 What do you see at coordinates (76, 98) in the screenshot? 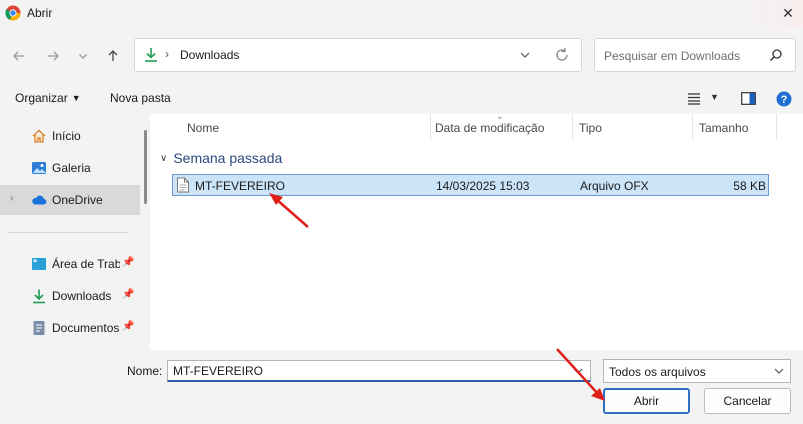
I see `caret-down-icon: ▼` at bounding box center [76, 98].